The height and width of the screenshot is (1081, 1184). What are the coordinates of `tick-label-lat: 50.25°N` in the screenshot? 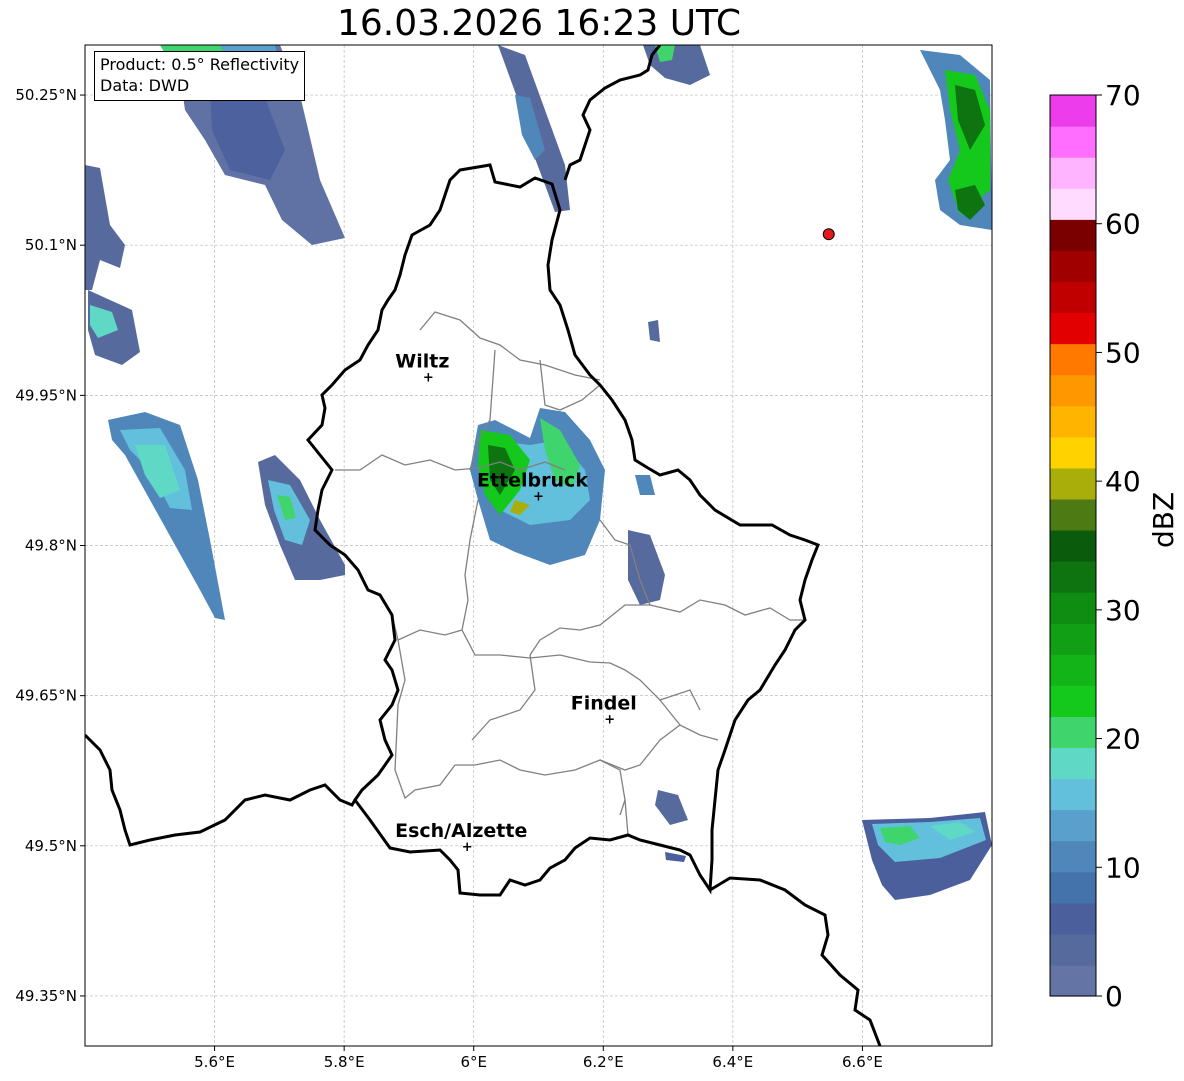 It's located at (46, 95).